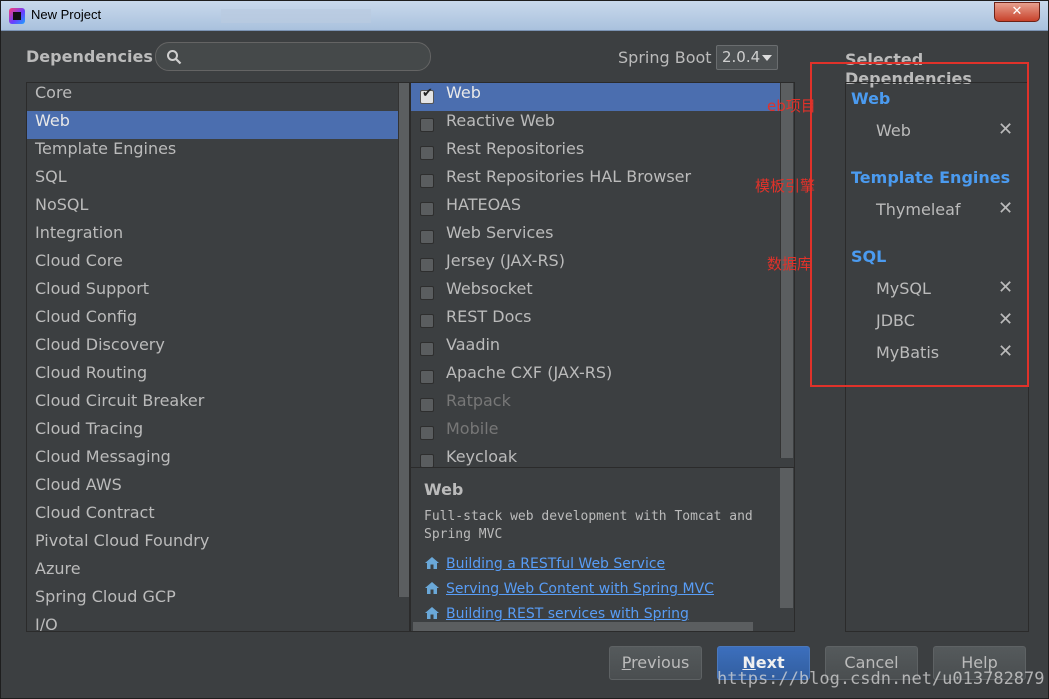  What do you see at coordinates (444, 489) in the screenshot?
I see `description-title: Web` at bounding box center [444, 489].